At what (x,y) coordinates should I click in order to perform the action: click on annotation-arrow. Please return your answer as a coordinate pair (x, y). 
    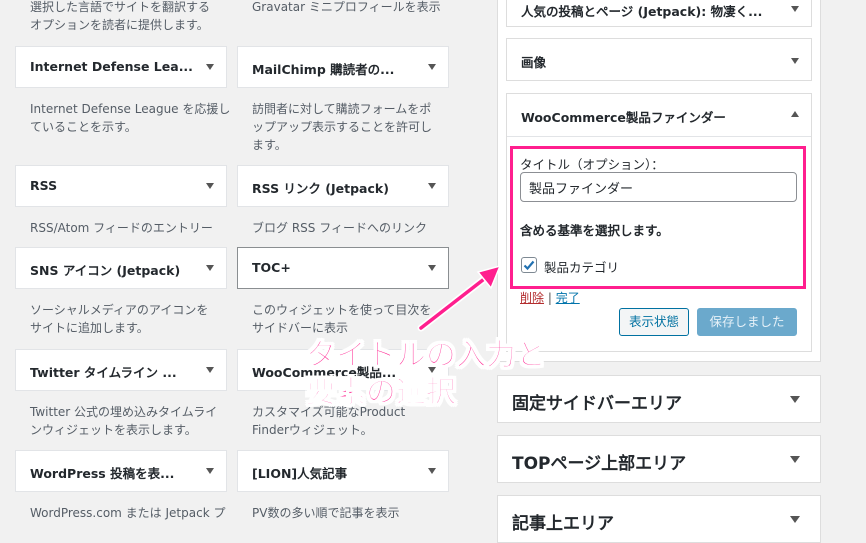
    Looking at the image, I should click on (459, 298).